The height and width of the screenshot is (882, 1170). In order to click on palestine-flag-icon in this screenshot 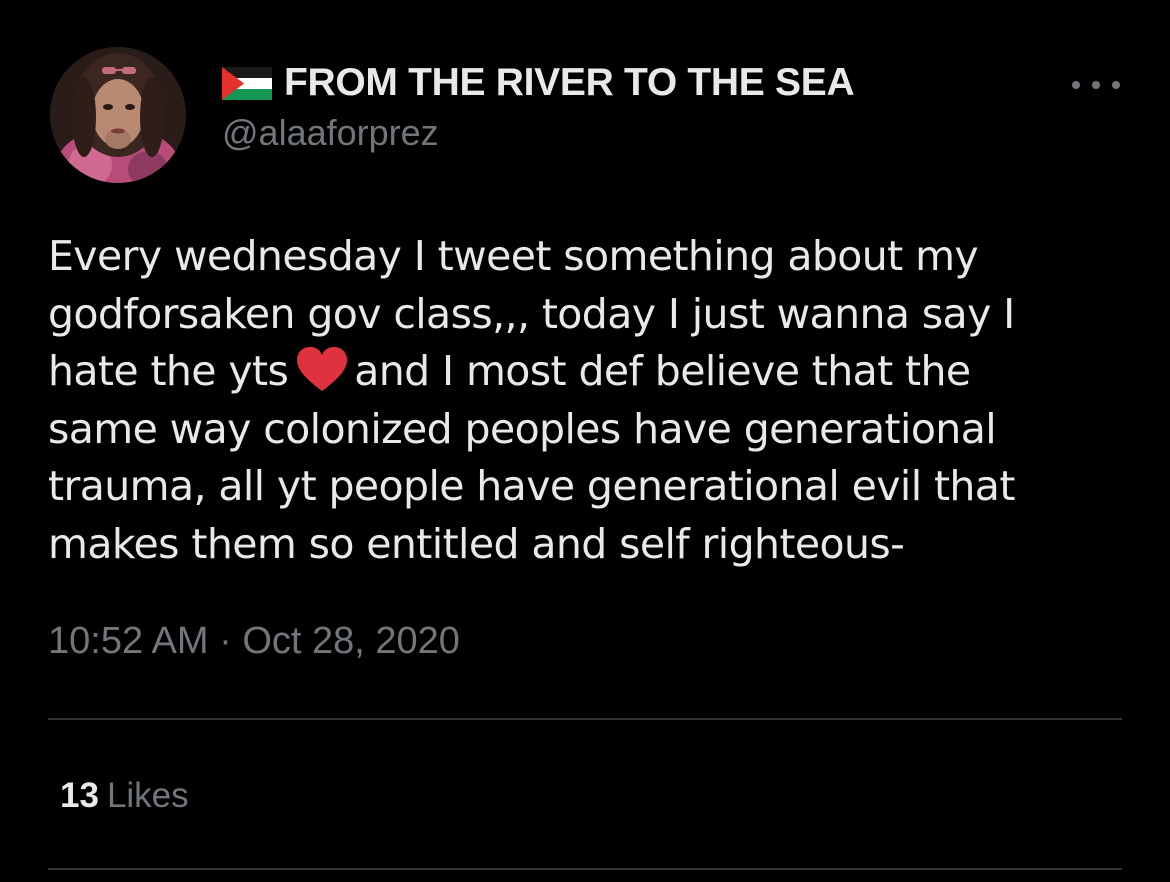, I will do `click(247, 83)`.